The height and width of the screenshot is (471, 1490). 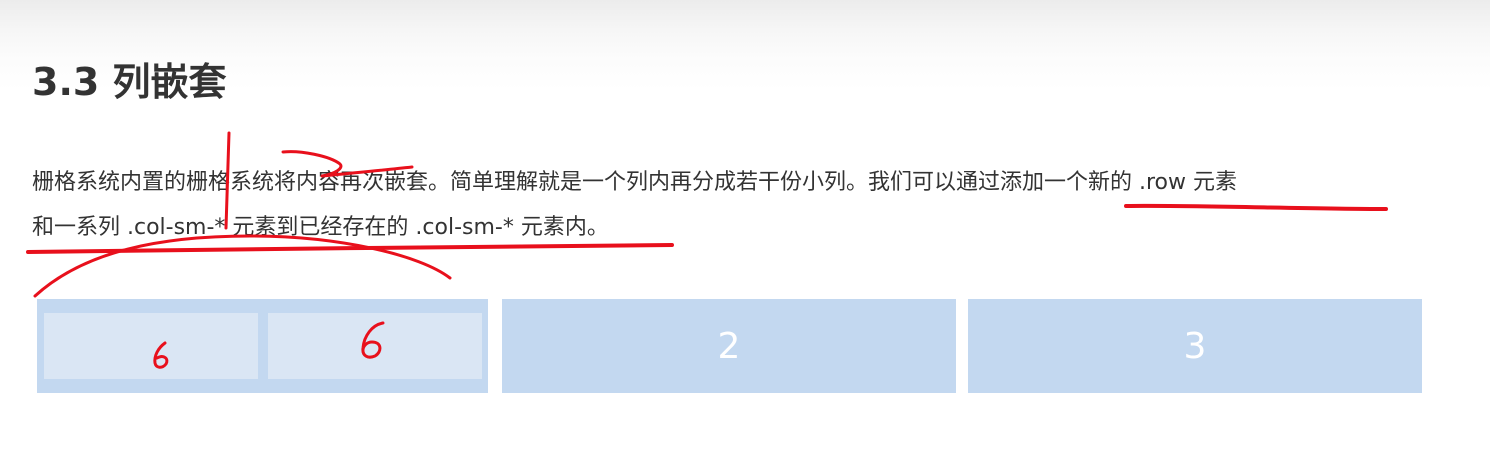 I want to click on grid-column-3-label: 3, so click(x=1195, y=346).